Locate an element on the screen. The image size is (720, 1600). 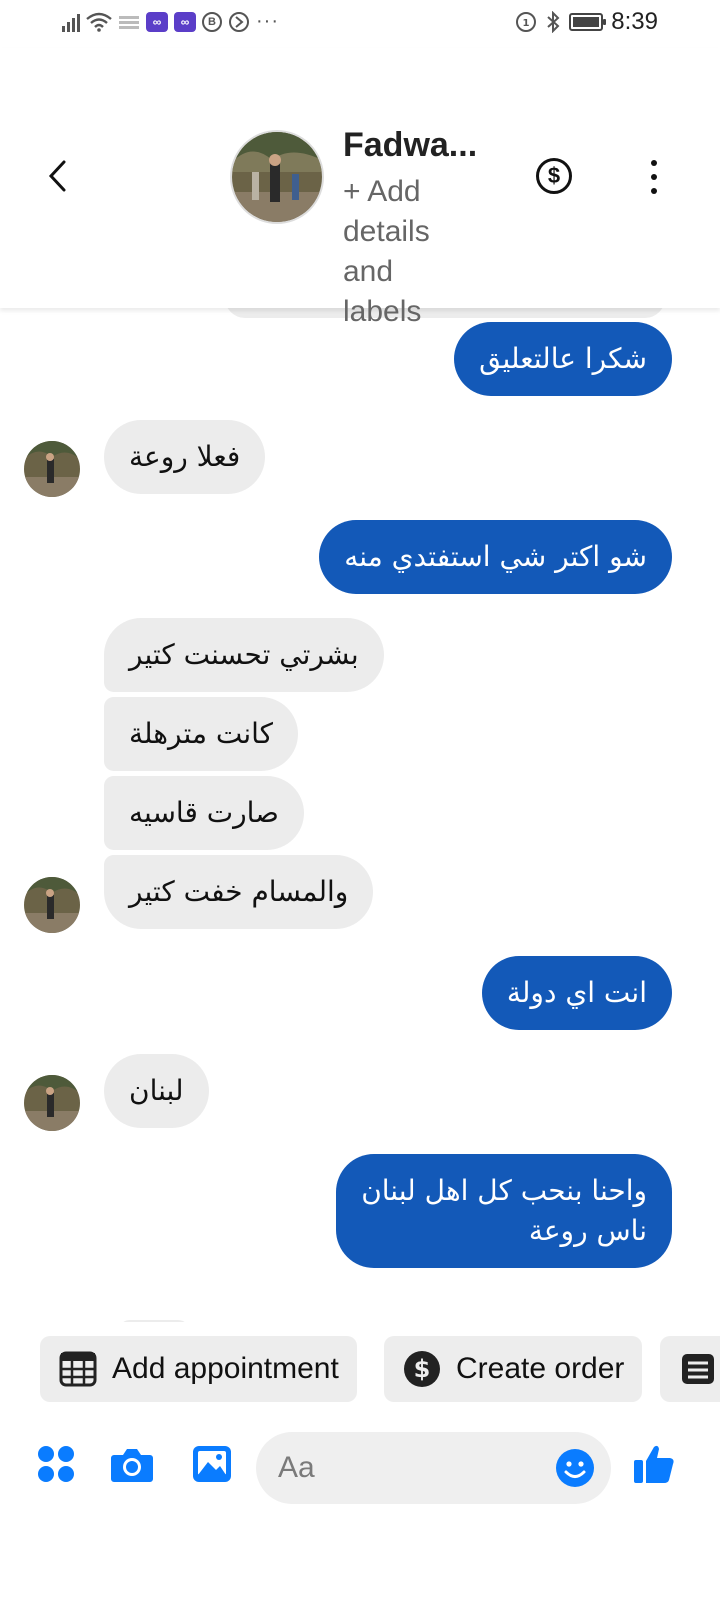
contact-avatar is located at coordinates (277, 177).